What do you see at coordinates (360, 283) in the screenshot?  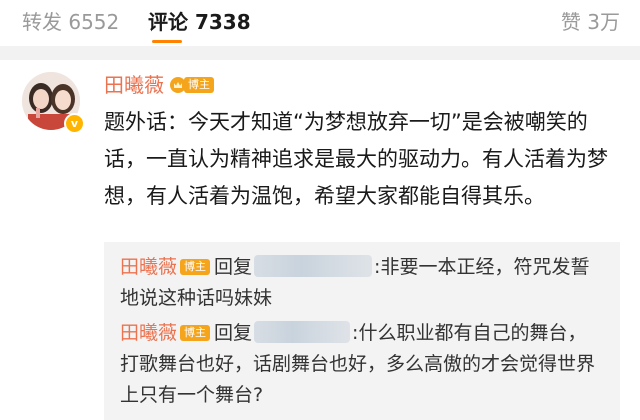 I see `reply-item: 田曦薇 博主 回复:非要一本正经，符咒发誓地说这种话吗妹妹` at bounding box center [360, 283].